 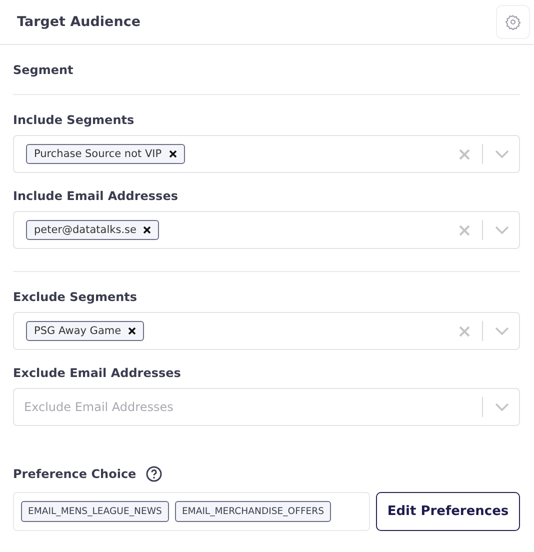 What do you see at coordinates (253, 511) in the screenshot?
I see `preference-tag: EMAIL_MERCHANDISE_OFFERS` at bounding box center [253, 511].